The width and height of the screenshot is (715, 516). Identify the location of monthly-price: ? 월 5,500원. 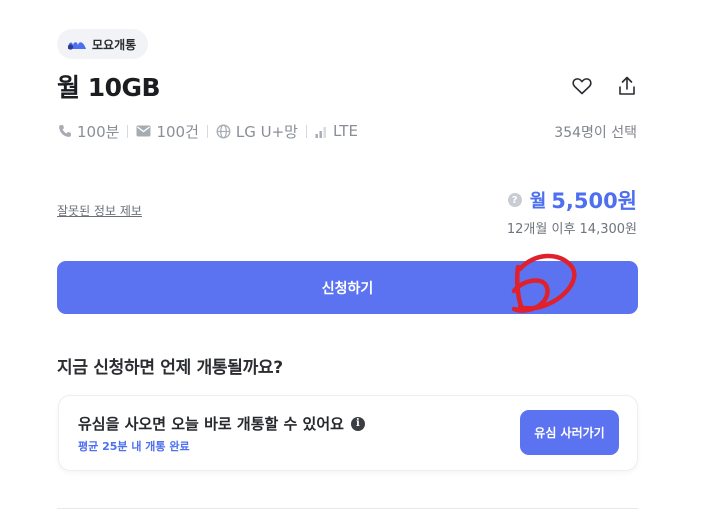
(572, 200).